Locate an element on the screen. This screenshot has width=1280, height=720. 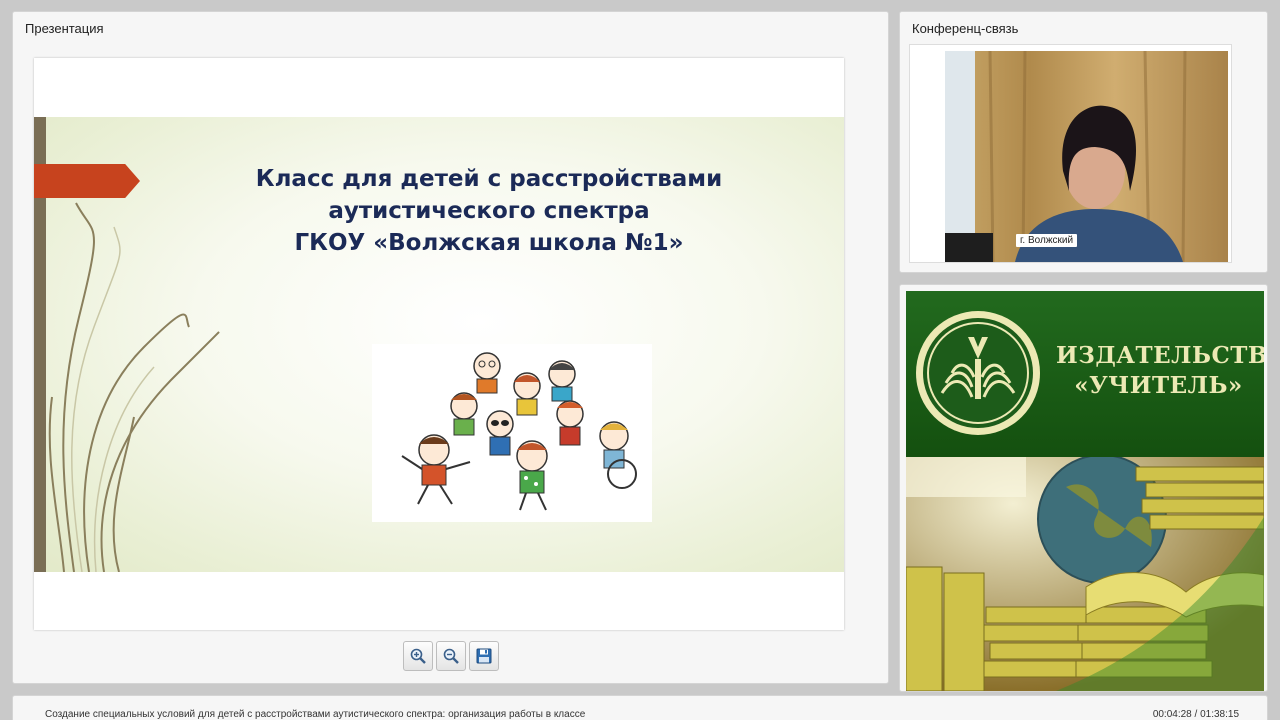
slide-title-line: ГКОУ «Волжская школа №1» is located at coordinates (489, 243).